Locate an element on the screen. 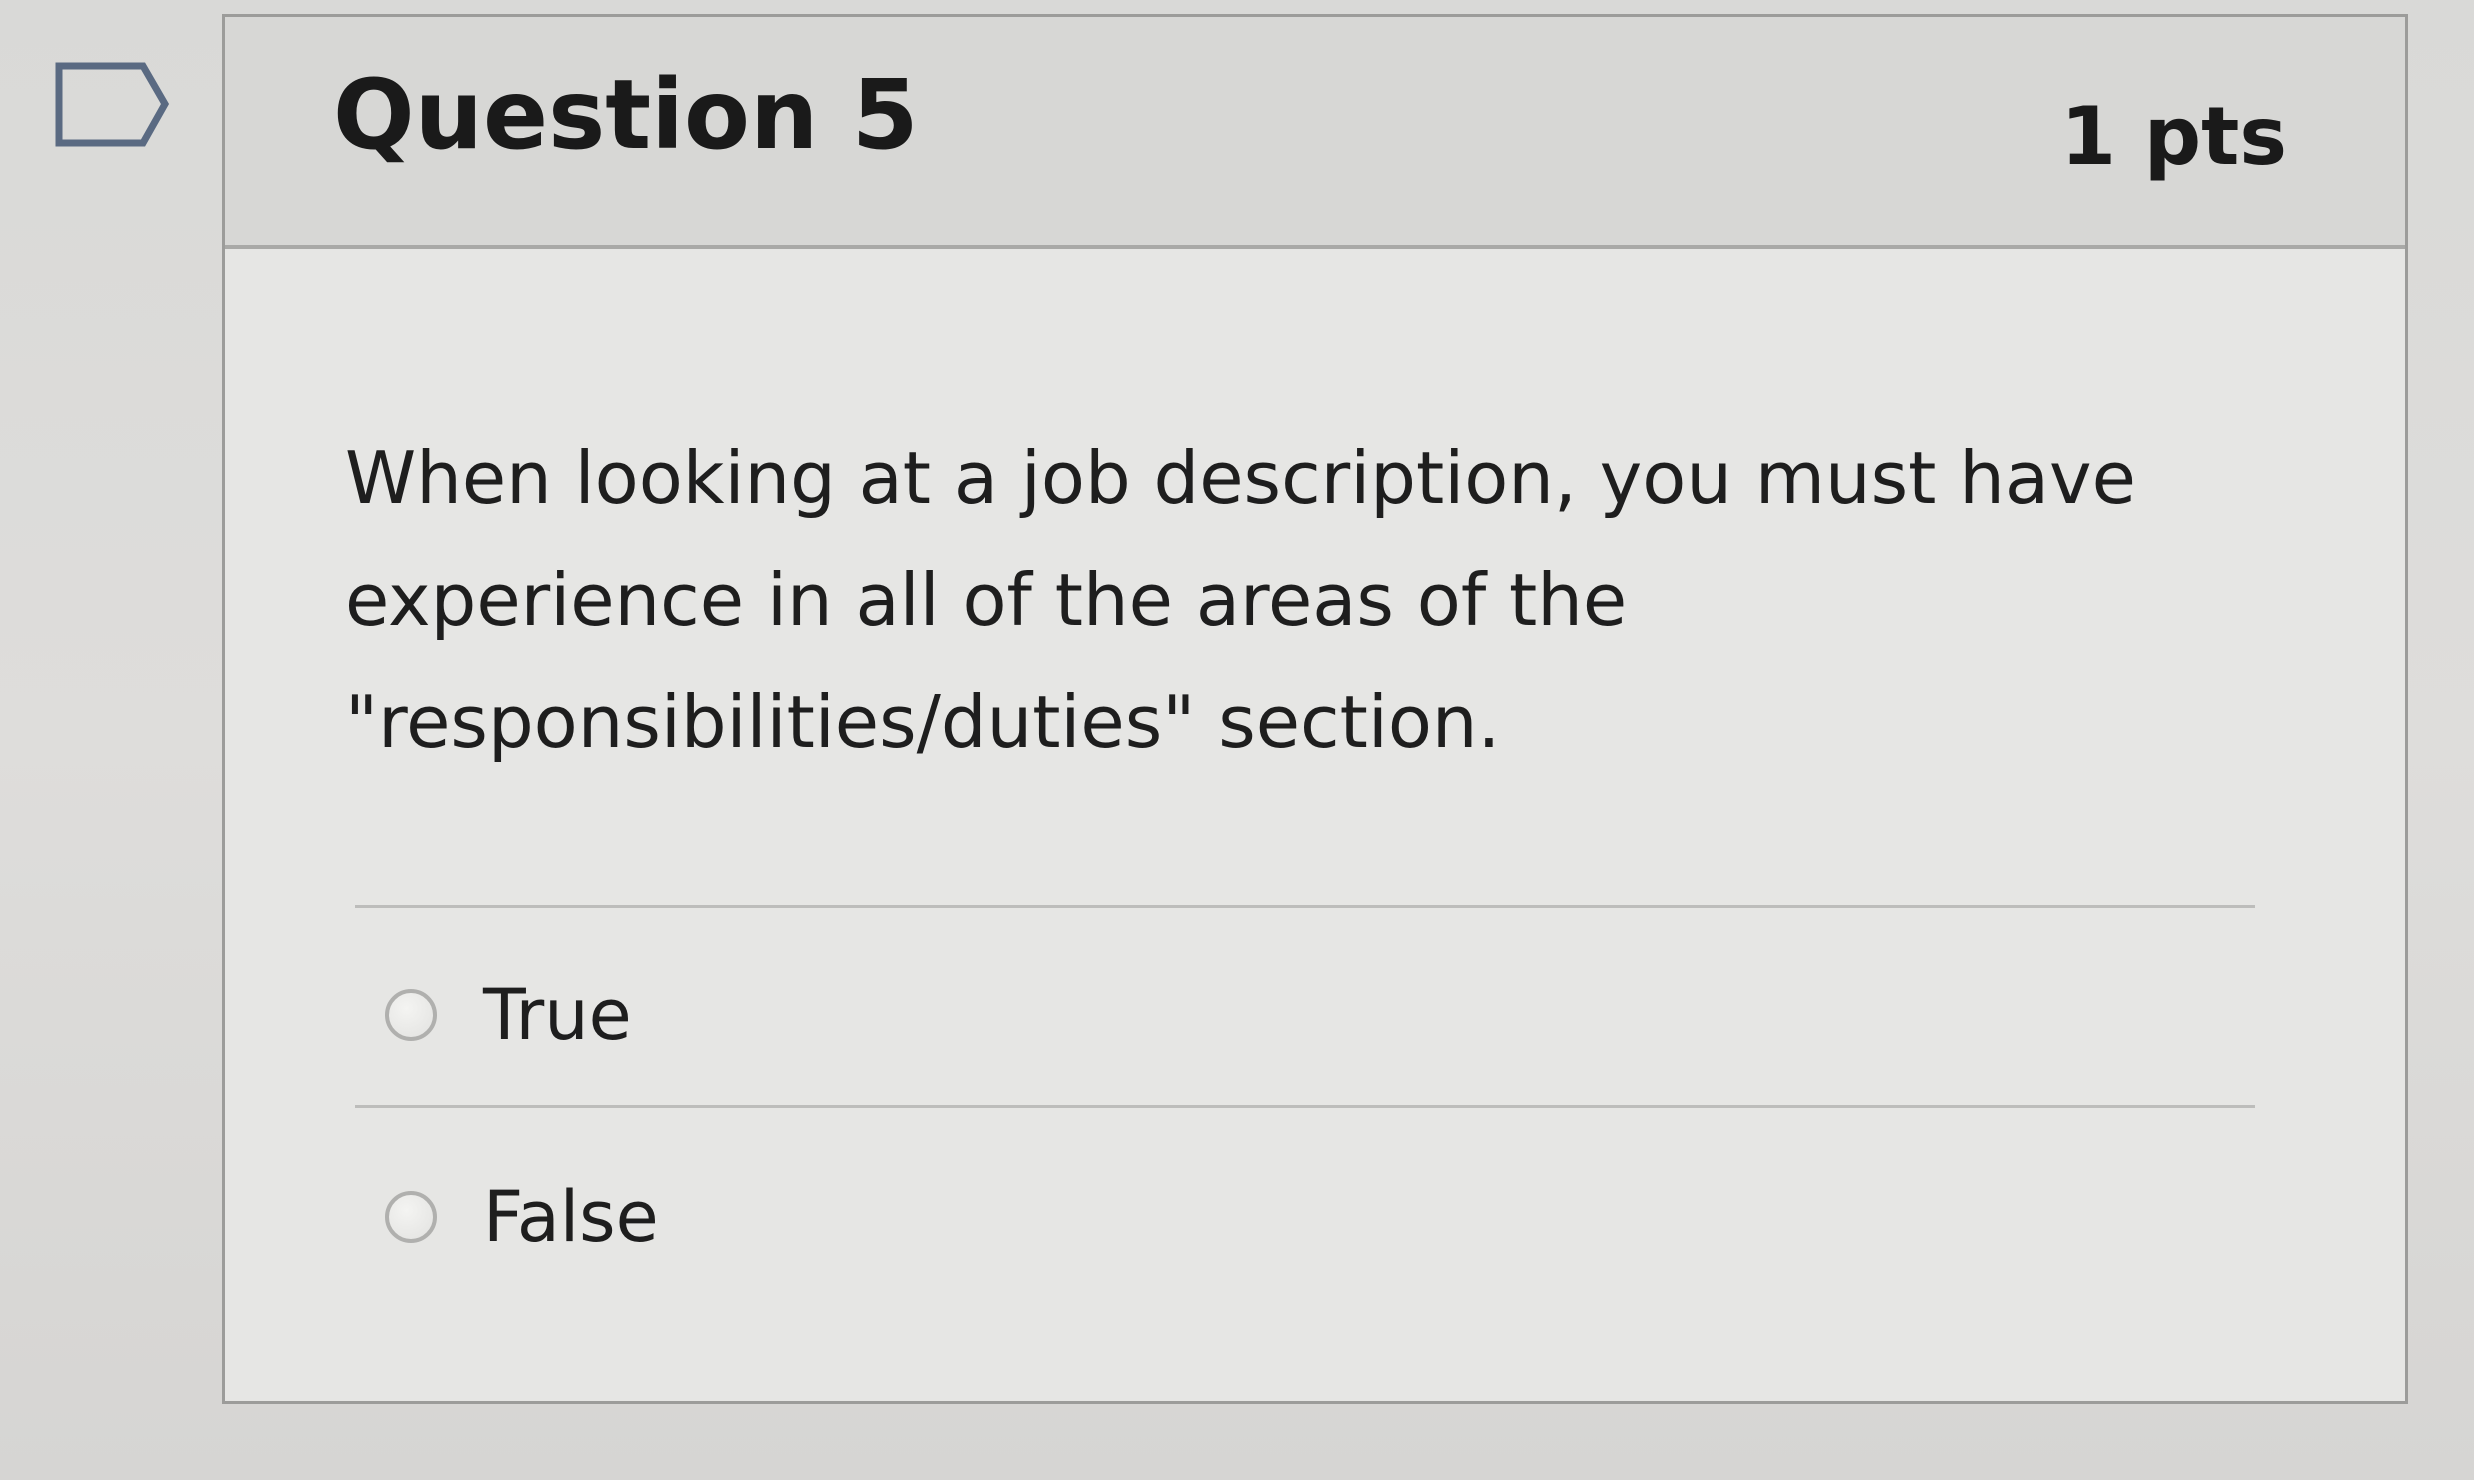 This screenshot has width=2474, height=1480. flag-question-icon is located at coordinates (112, 104).